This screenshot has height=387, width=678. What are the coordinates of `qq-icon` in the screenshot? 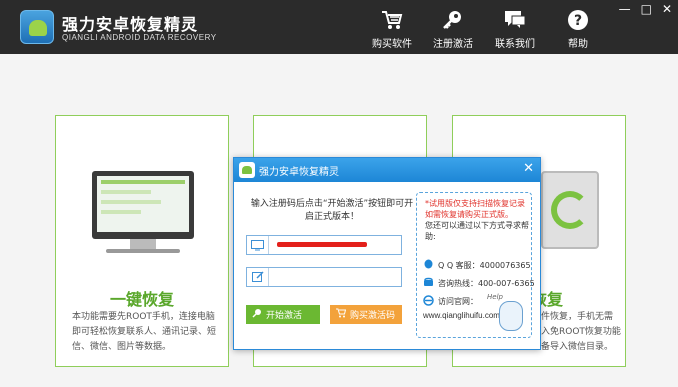 It's located at (428, 265).